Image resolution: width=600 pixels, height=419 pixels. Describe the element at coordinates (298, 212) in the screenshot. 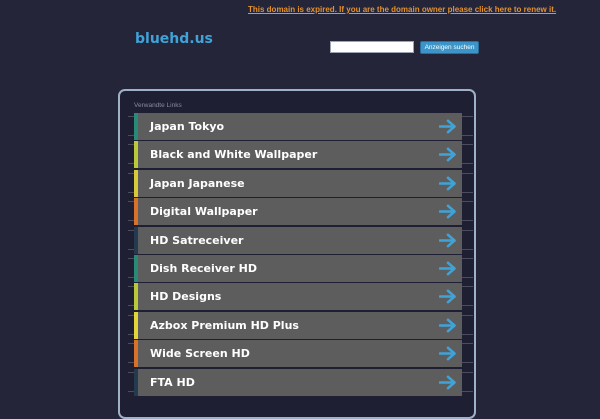

I see `related-link-item: Digital Wallpaper` at that location.